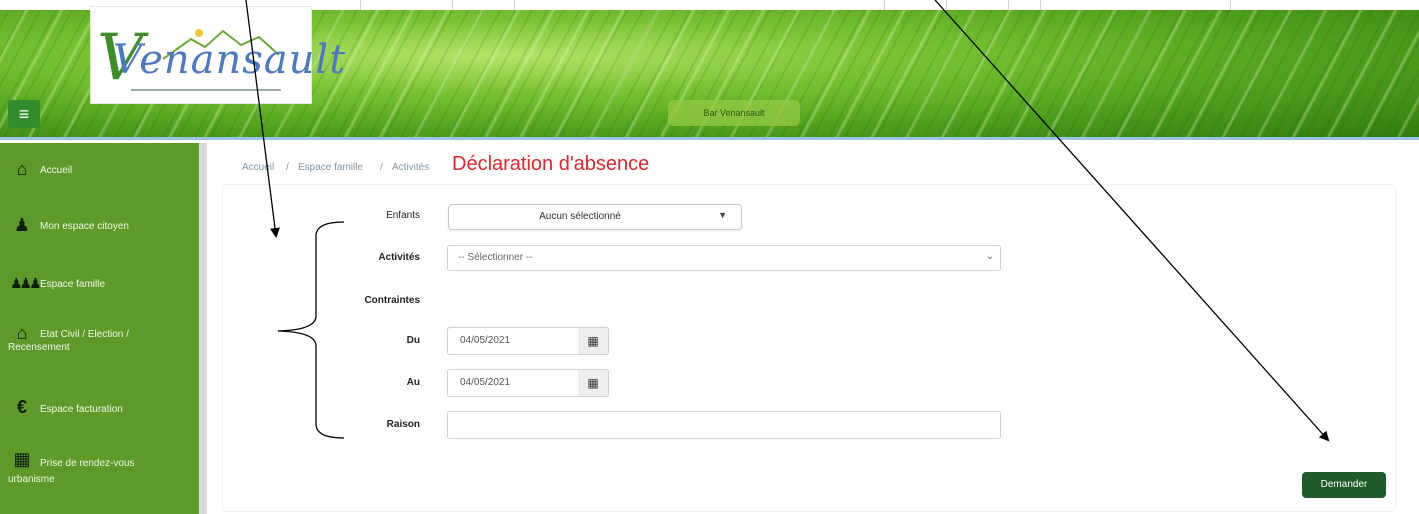 The width and height of the screenshot is (1419, 514). Describe the element at coordinates (724, 258) in the screenshot. I see `activites-select: -- Sélectionner -- ⌄` at that location.